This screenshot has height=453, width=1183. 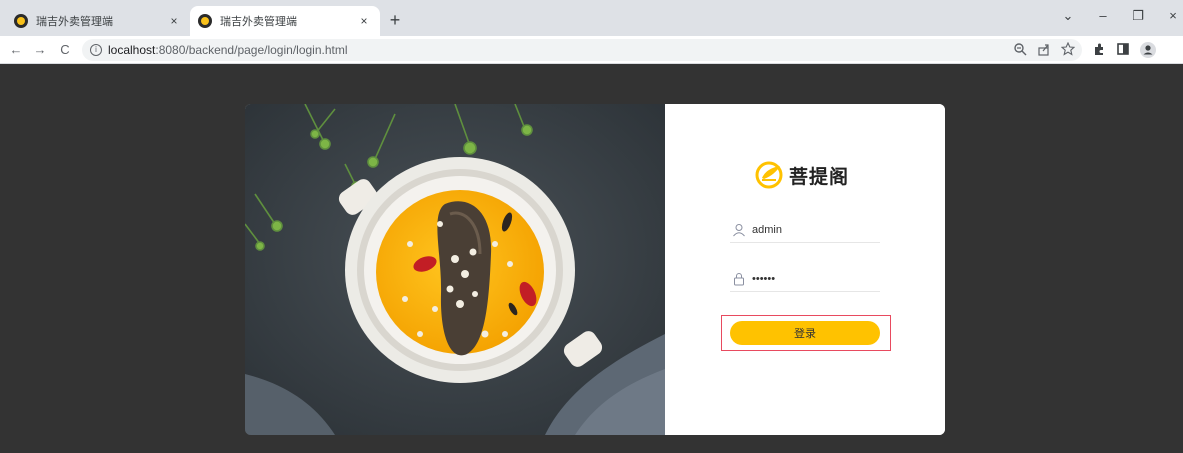 I want to click on user-icon, so click(x=739, y=230).